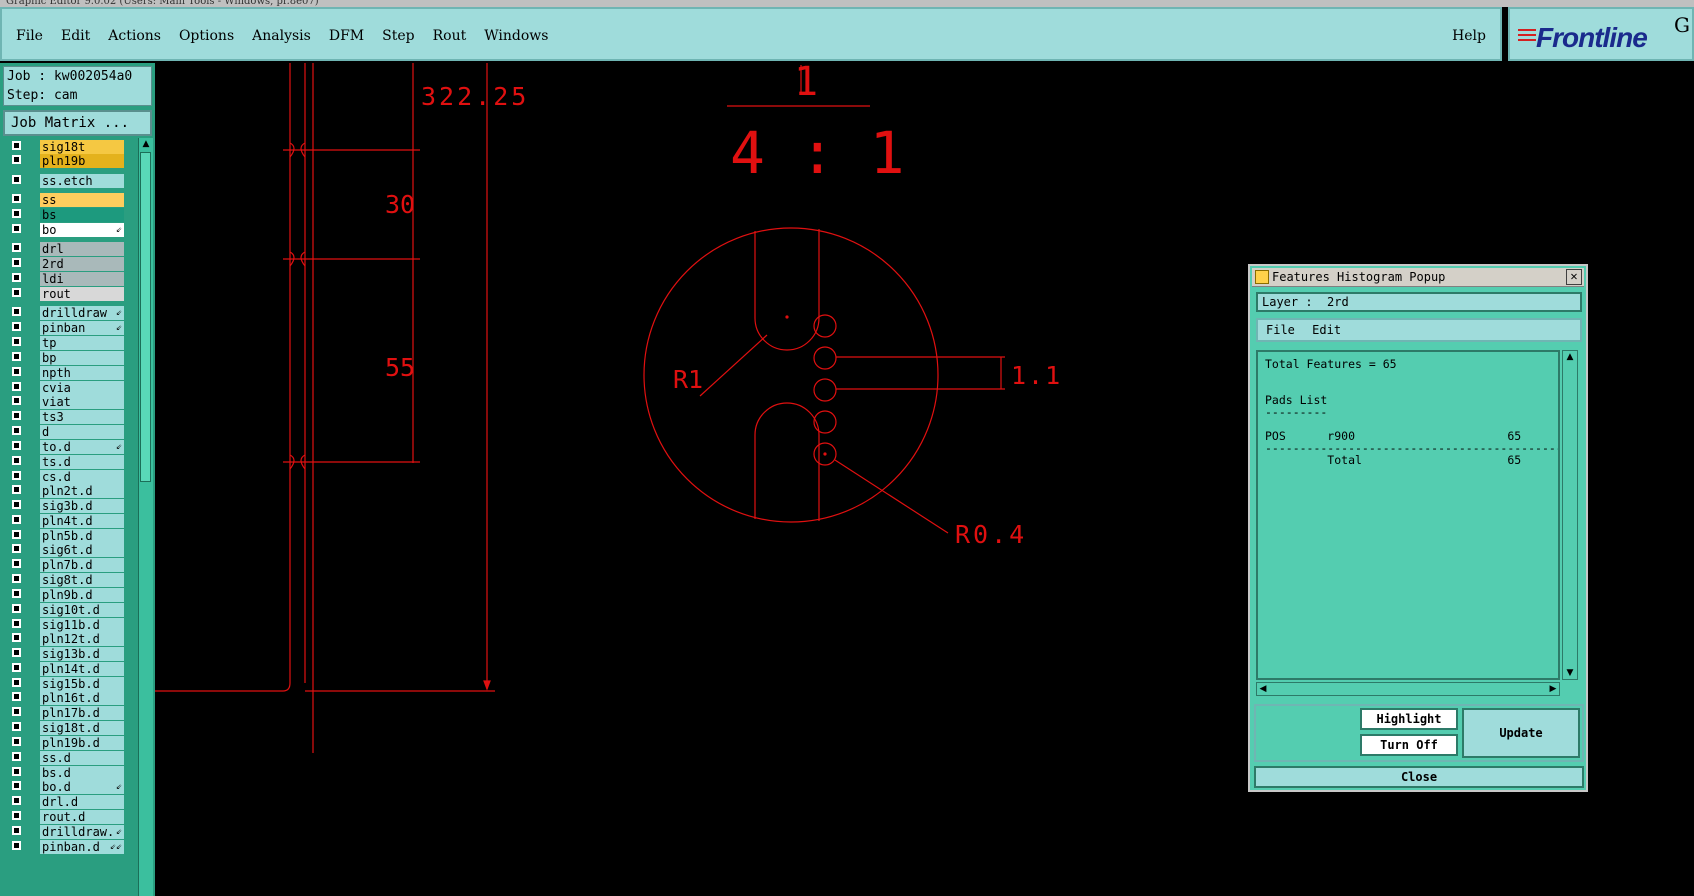  Describe the element at coordinates (82, 200) in the screenshot. I see `layer-name: ss` at that location.